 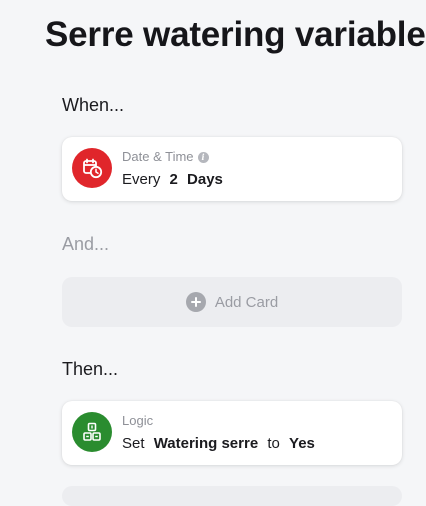 I want to click on card-arg-value: Yes, so click(x=302, y=443).